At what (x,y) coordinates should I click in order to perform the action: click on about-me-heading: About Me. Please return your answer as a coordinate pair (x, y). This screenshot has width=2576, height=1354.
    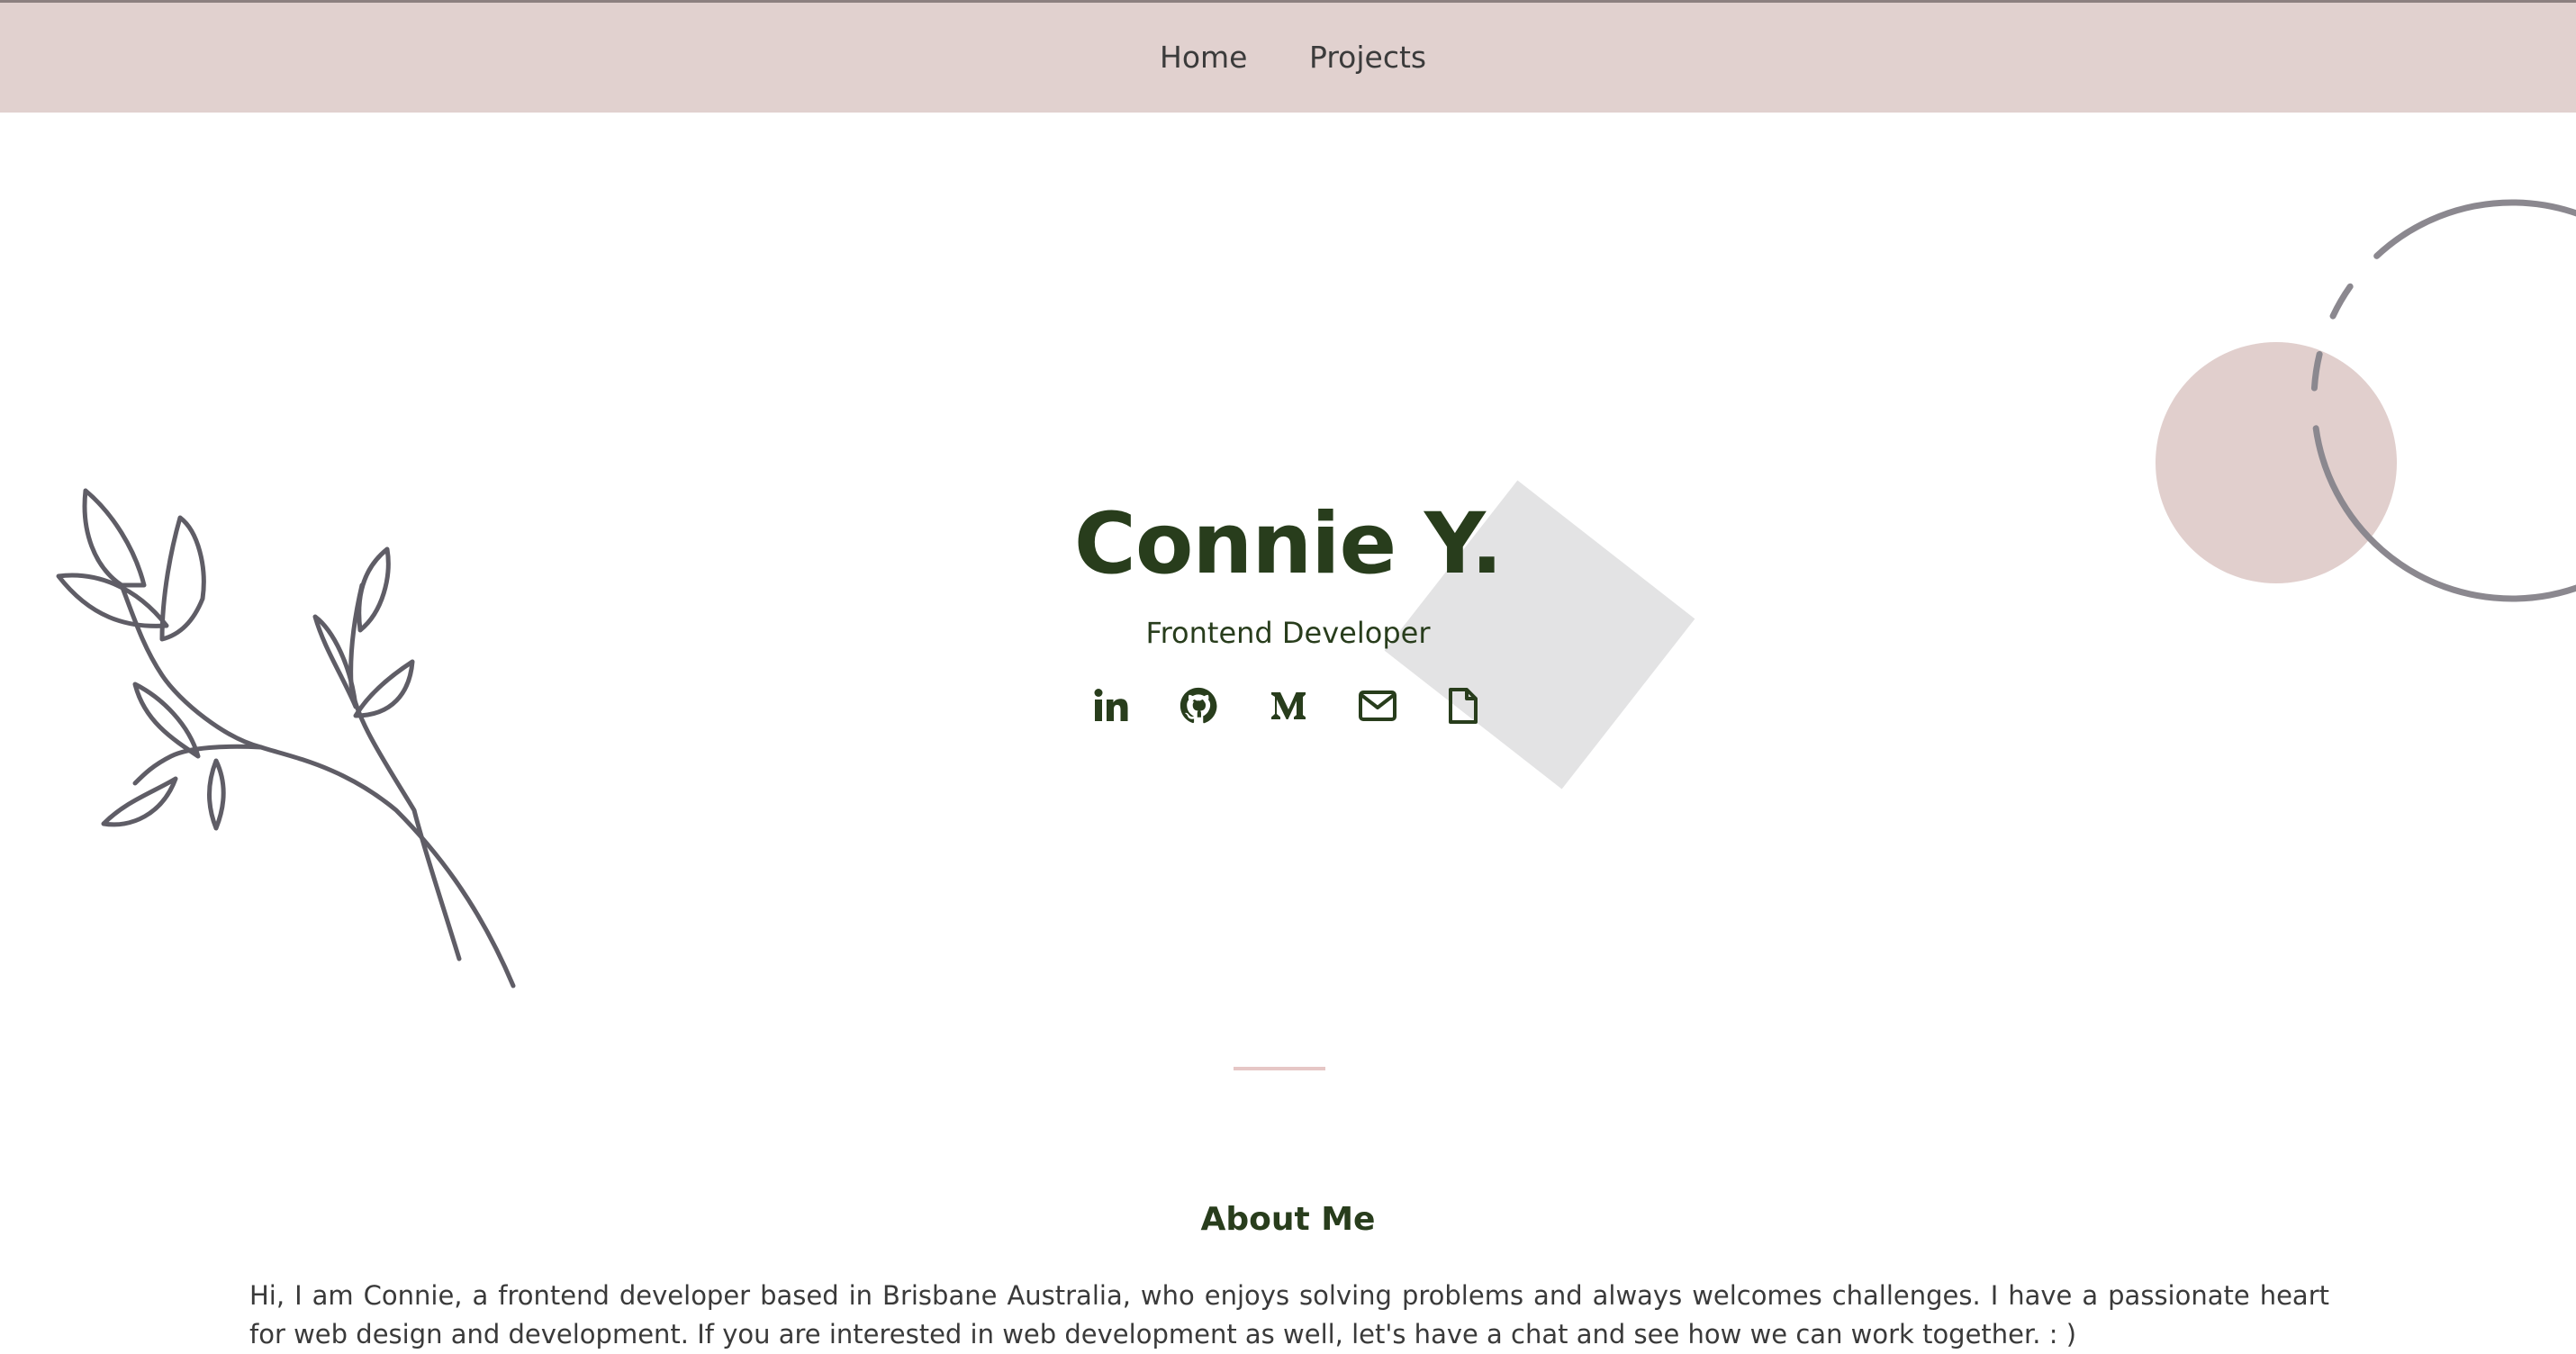
    Looking at the image, I should click on (1288, 1219).